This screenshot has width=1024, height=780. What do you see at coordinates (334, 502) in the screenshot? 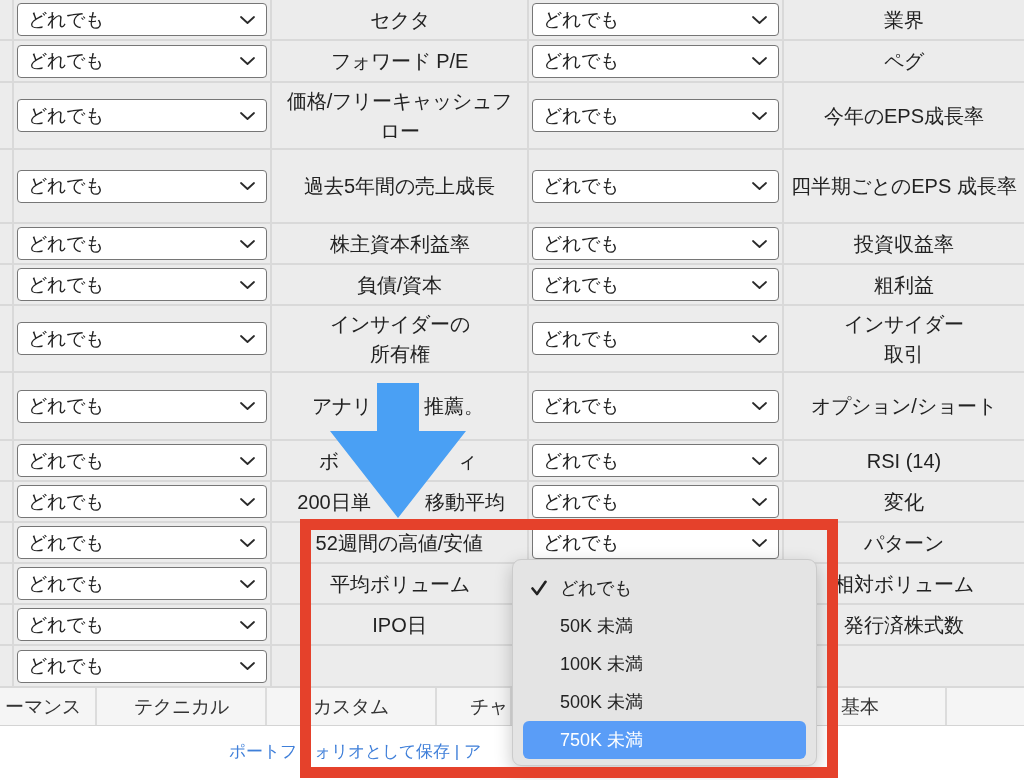
I see `filter-label: 200日単` at bounding box center [334, 502].